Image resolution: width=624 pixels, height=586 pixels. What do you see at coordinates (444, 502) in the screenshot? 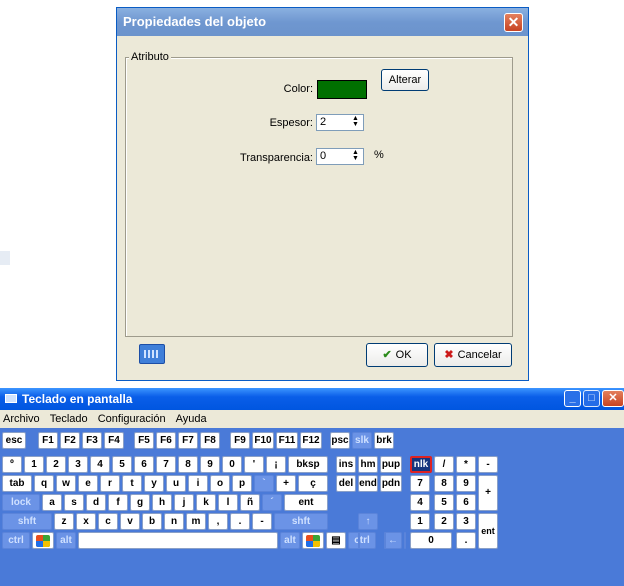
I see `key-num5: 5` at bounding box center [444, 502].